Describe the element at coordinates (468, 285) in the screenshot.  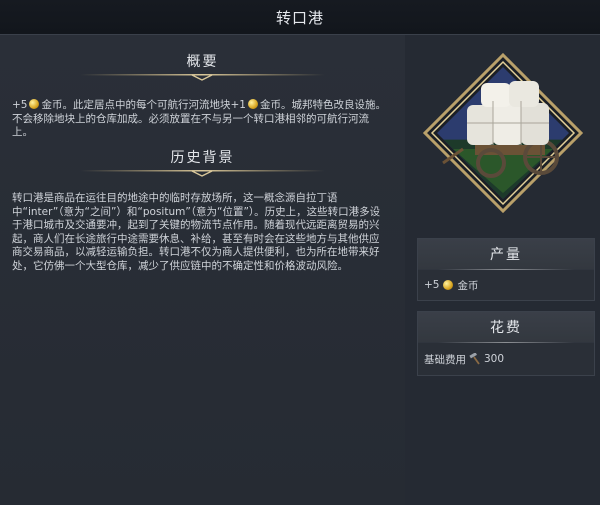
I see `yield-label: 金币` at that location.